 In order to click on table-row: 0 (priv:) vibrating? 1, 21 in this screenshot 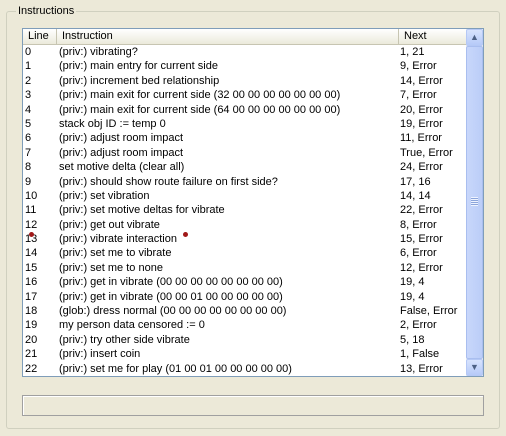, I will do `click(244, 52)`.